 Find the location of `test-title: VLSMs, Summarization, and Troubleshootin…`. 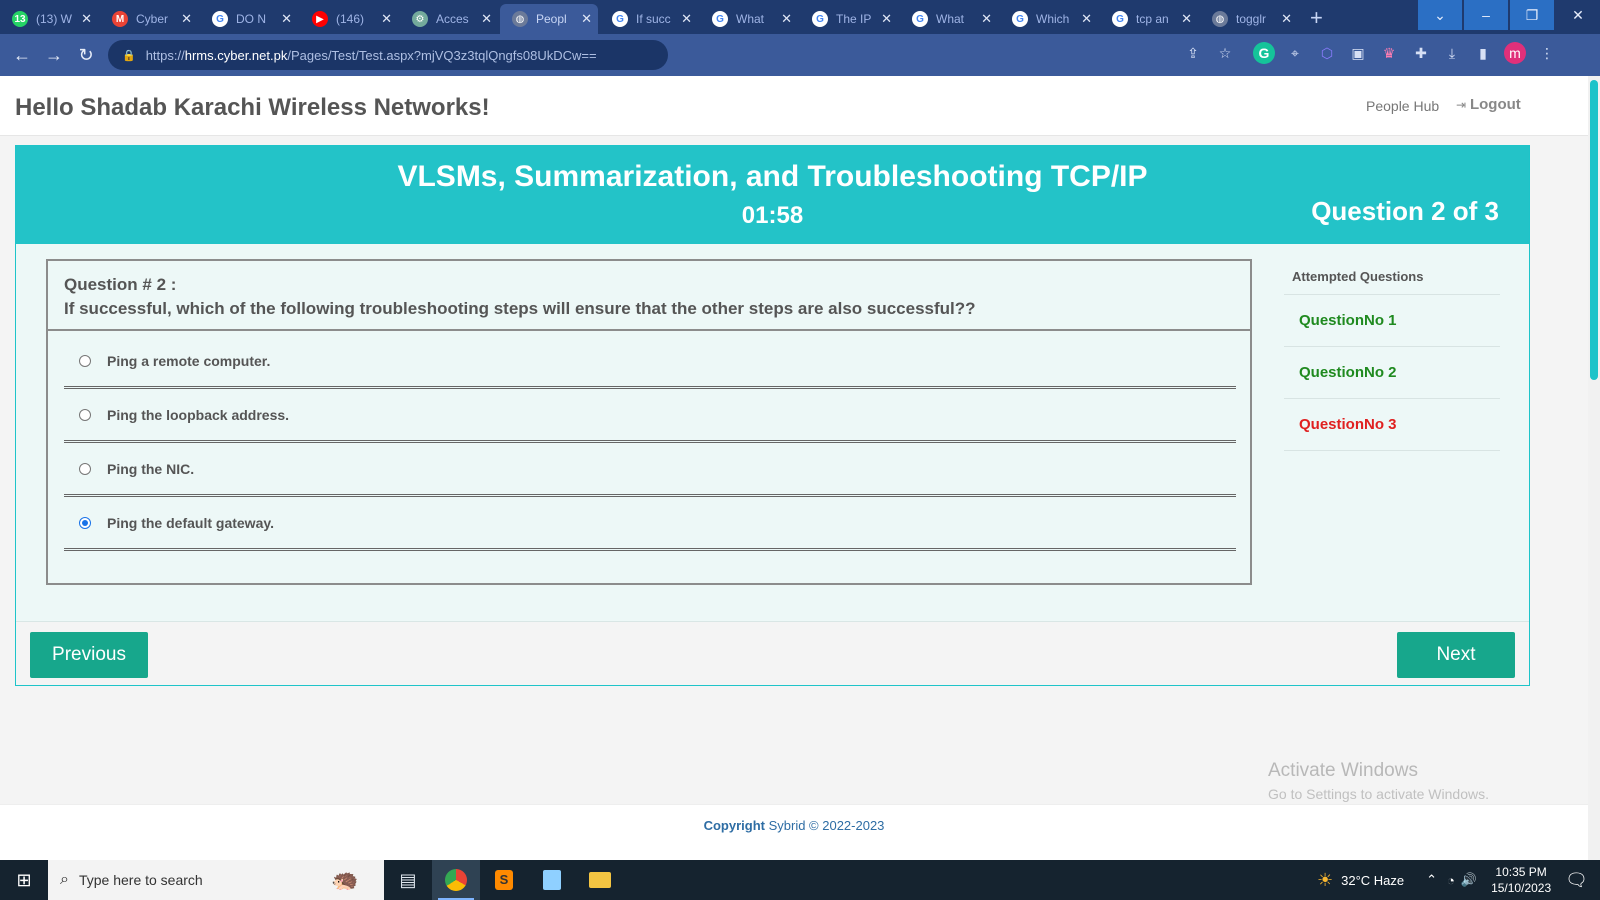

test-title: VLSMs, Summarization, and Troubleshootin… is located at coordinates (772, 176).